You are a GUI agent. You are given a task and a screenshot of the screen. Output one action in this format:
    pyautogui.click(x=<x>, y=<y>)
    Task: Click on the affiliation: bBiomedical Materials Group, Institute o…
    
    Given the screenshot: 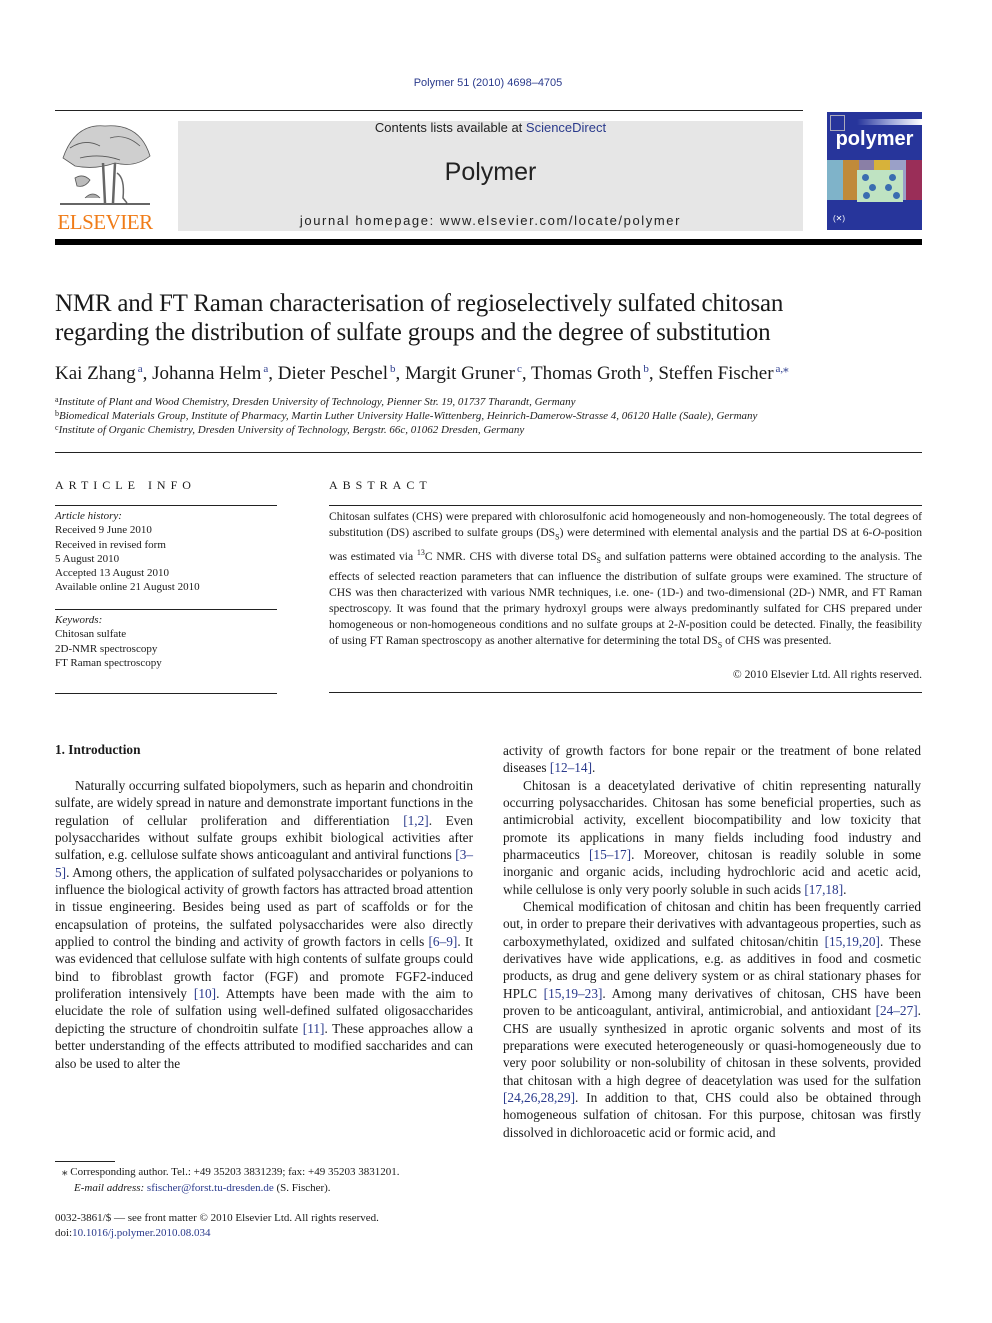 What is the action you would take?
    pyautogui.click(x=406, y=415)
    